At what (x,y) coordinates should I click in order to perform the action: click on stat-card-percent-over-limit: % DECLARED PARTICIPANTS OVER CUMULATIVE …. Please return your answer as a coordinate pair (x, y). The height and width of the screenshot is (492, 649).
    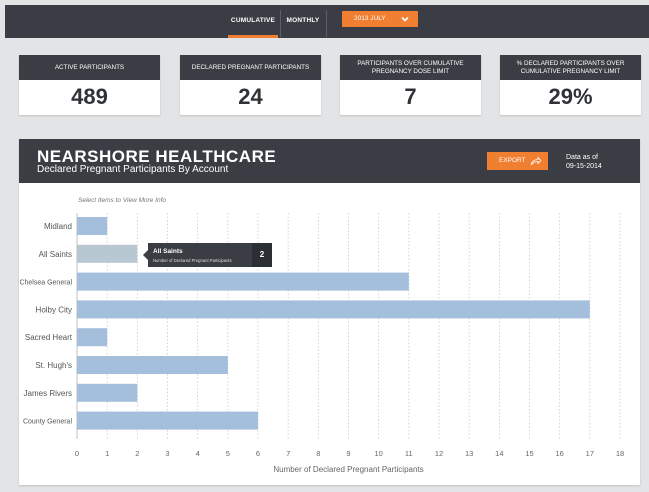
    Looking at the image, I should click on (570, 85).